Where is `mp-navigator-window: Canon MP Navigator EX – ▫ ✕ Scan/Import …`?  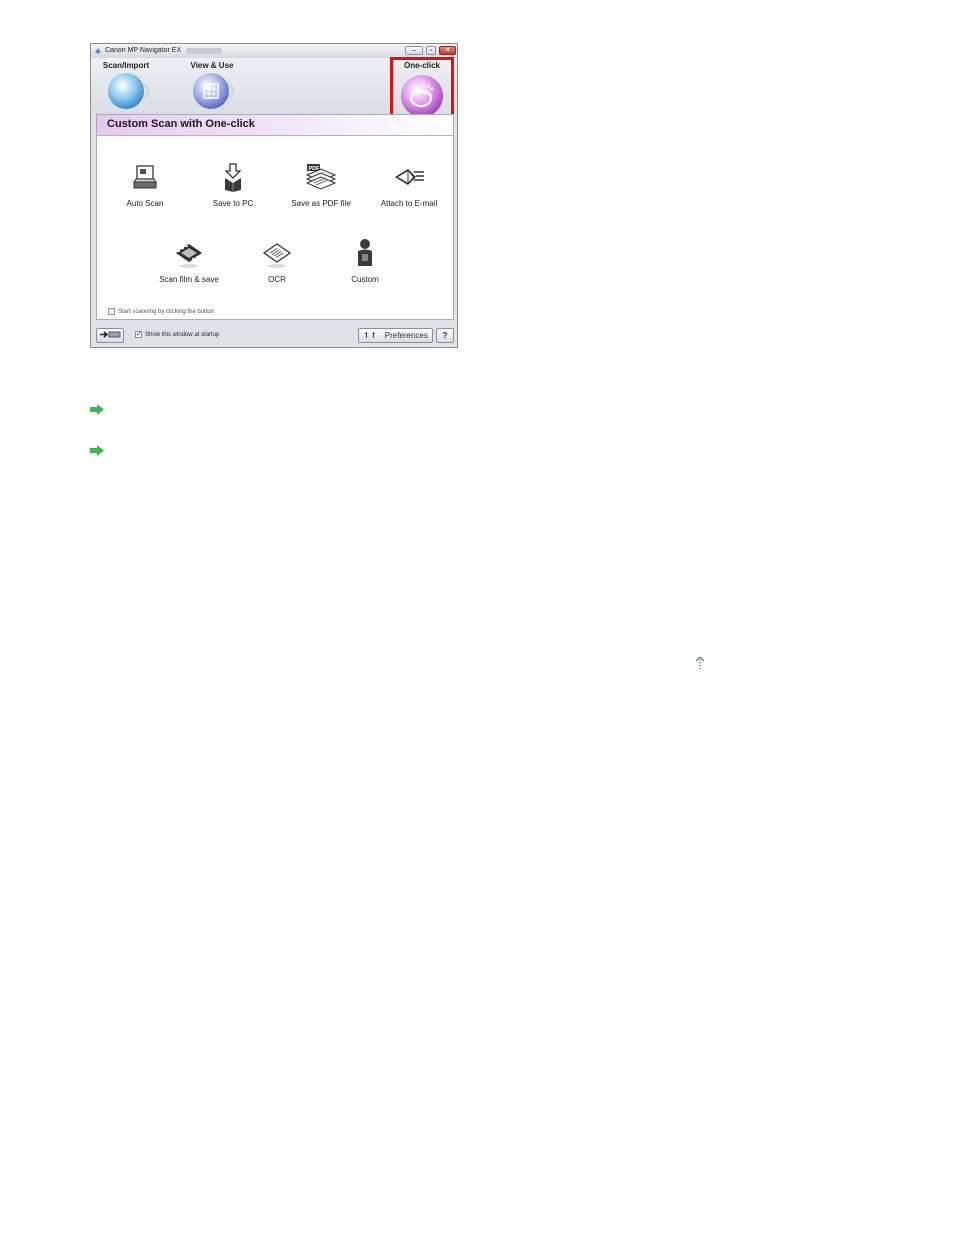
mp-navigator-window: Canon MP Navigator EX – ▫ ✕ Scan/Import … is located at coordinates (274, 195).